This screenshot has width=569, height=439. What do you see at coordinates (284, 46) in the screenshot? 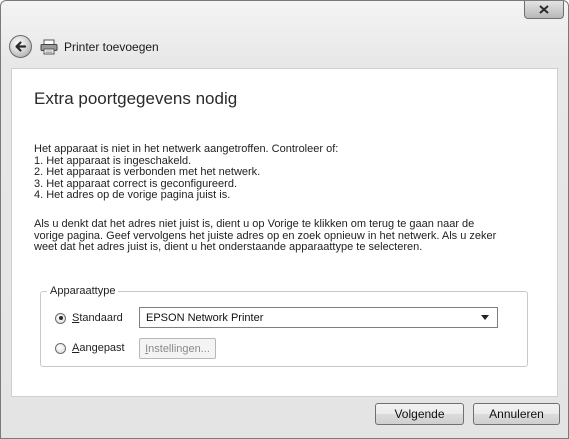
I see `window-header: Printer toevoegen` at bounding box center [284, 46].